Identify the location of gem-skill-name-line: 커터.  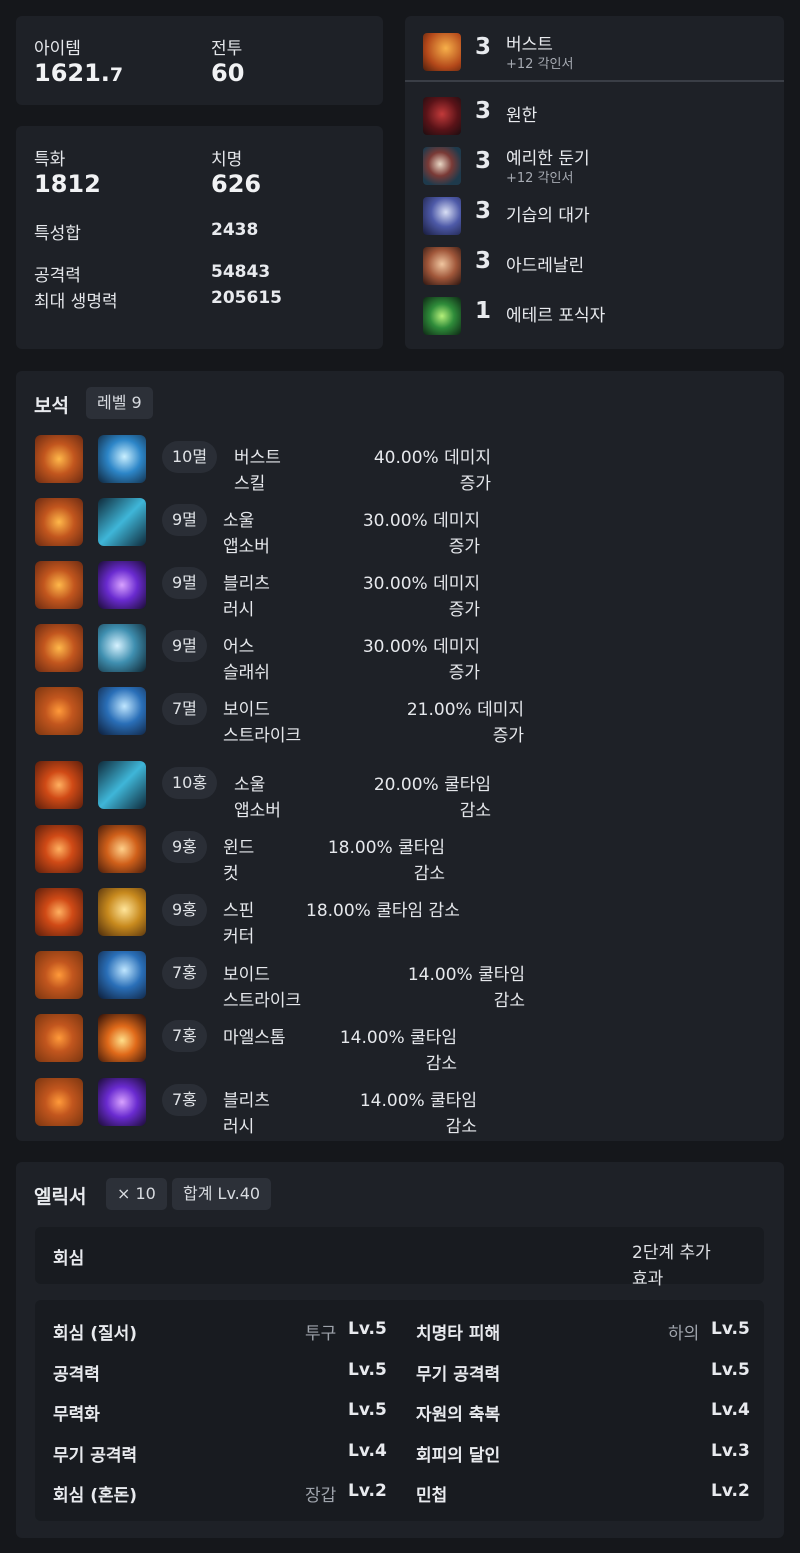
(239, 937).